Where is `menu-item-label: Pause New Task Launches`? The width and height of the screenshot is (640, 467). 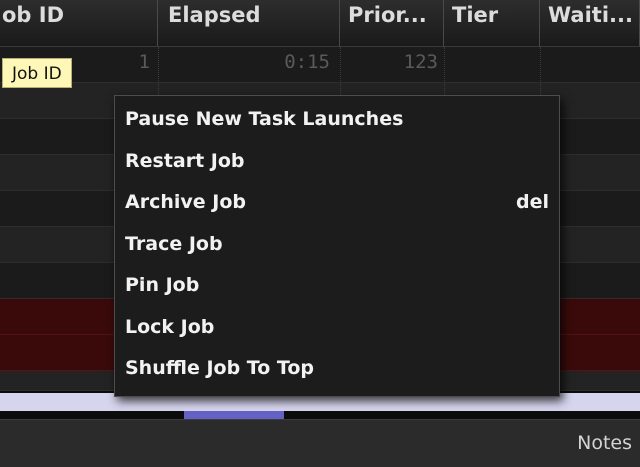
menu-item-label: Pause New Task Launches is located at coordinates (264, 119).